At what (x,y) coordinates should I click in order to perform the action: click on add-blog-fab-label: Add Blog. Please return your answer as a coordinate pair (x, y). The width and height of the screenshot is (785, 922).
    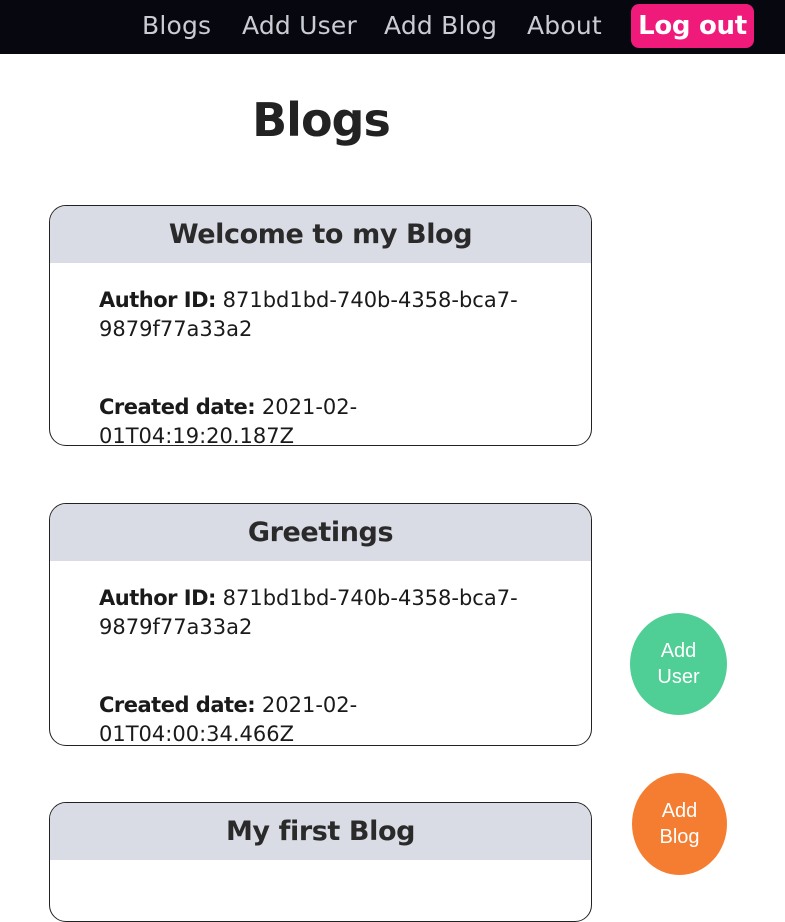
    Looking at the image, I should click on (679, 824).